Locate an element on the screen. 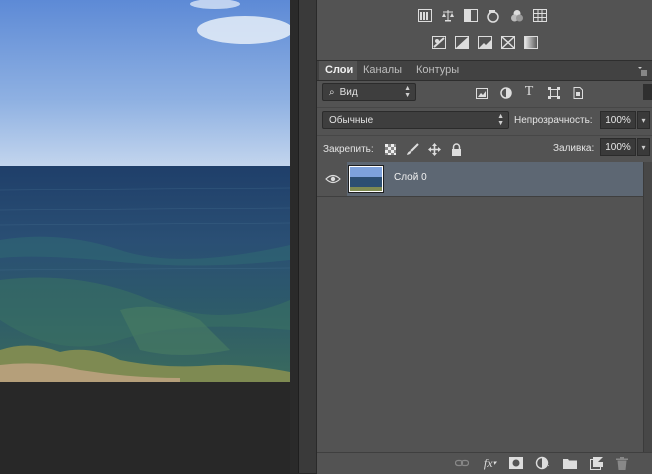 The height and width of the screenshot is (474, 652). tab-paths: Контуры is located at coordinates (437, 70).